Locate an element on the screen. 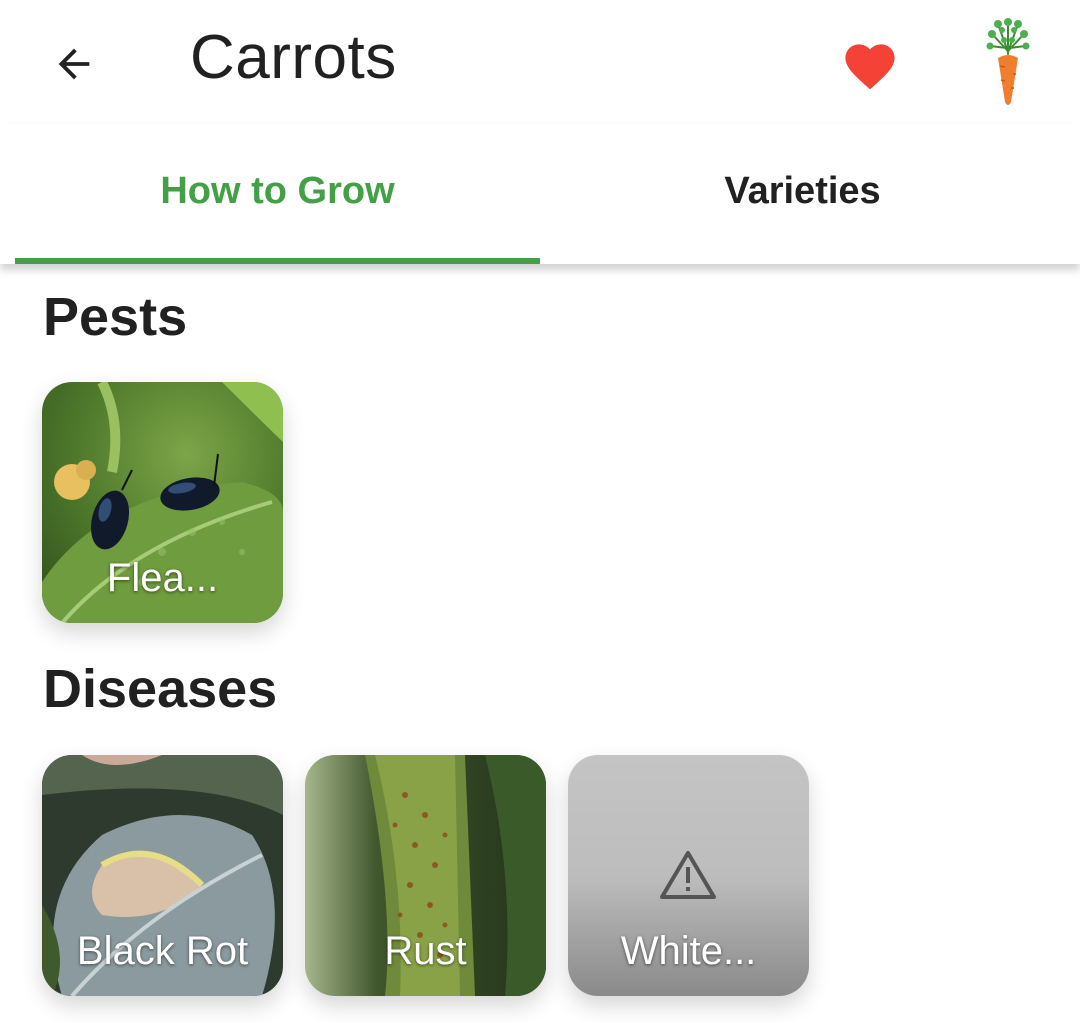  tab-how-to-grow: How to Grow is located at coordinates (277, 194).